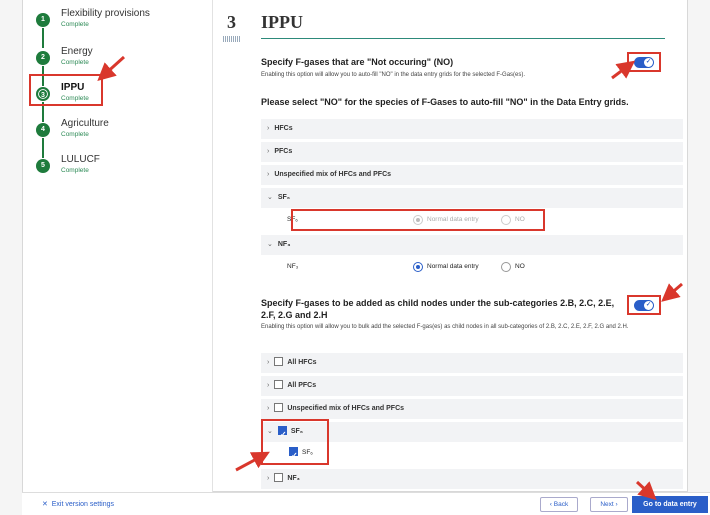  Describe the element at coordinates (472, 198) in the screenshot. I see `accordion-sf6: ⌄ SF₆` at that location.